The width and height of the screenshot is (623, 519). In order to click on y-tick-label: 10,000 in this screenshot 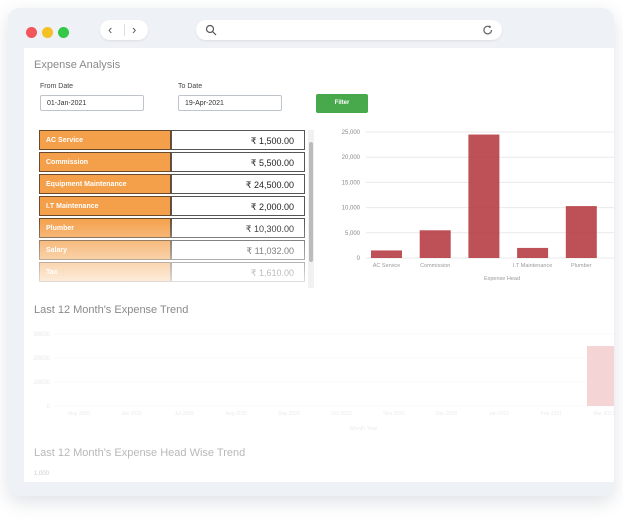, I will do `click(351, 209)`.